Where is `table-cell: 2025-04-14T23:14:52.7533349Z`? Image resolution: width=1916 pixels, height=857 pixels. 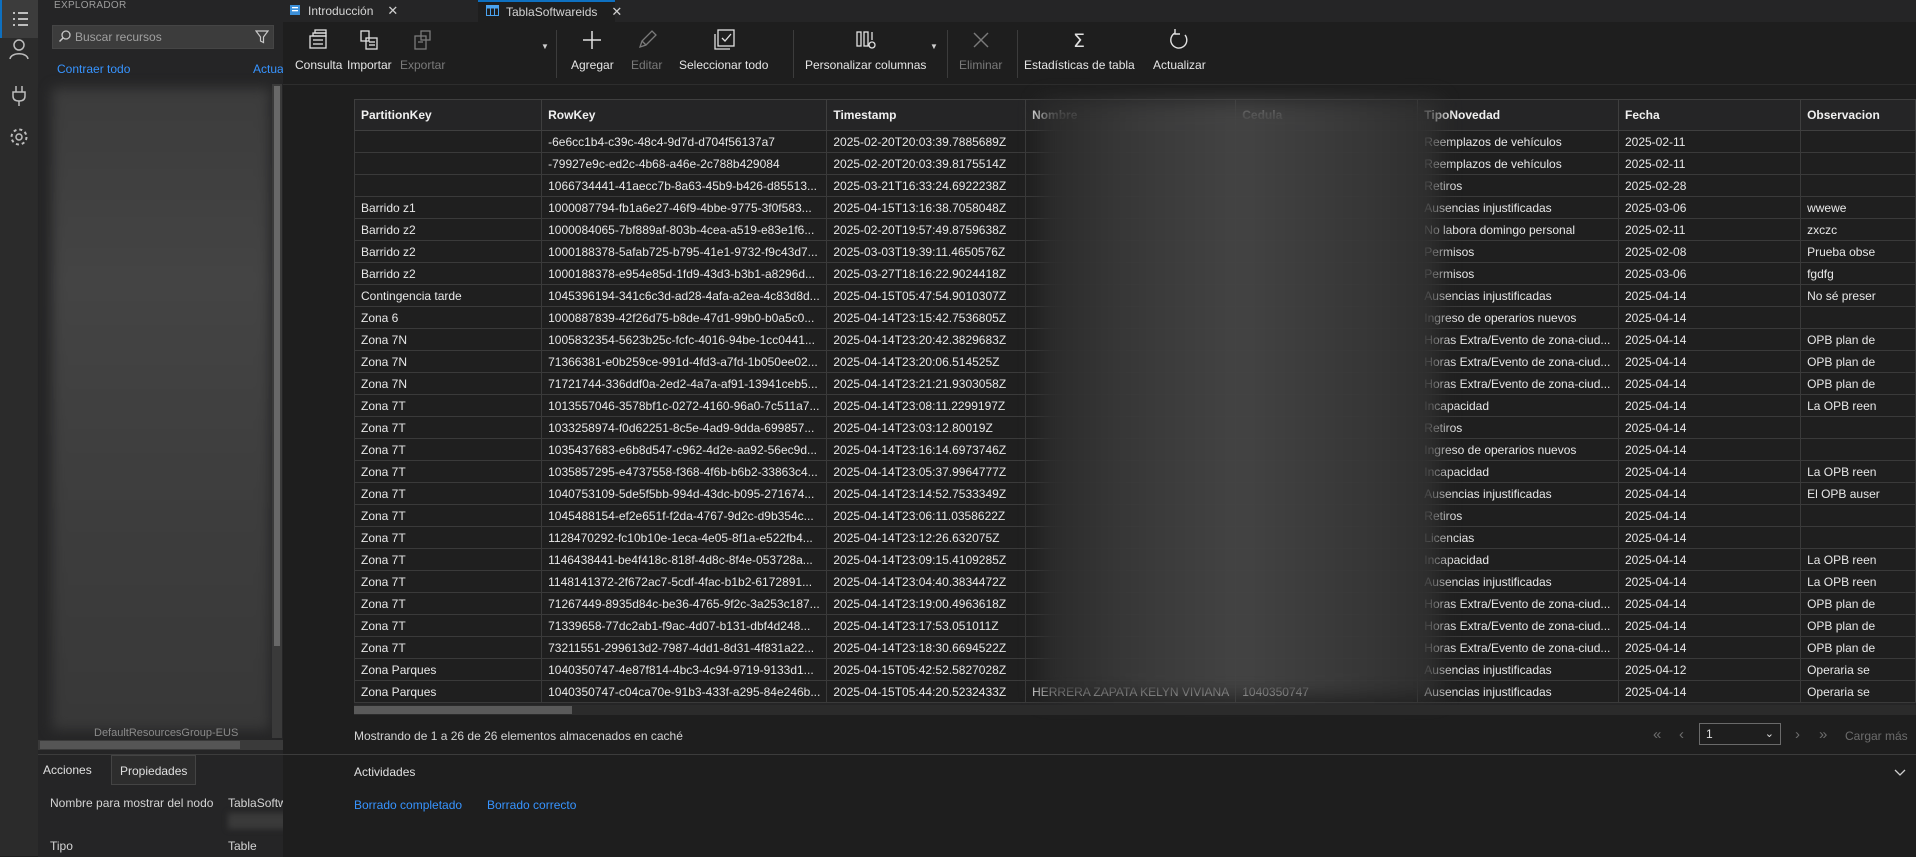 table-cell: 2025-04-14T23:14:52.7533349Z is located at coordinates (926, 493).